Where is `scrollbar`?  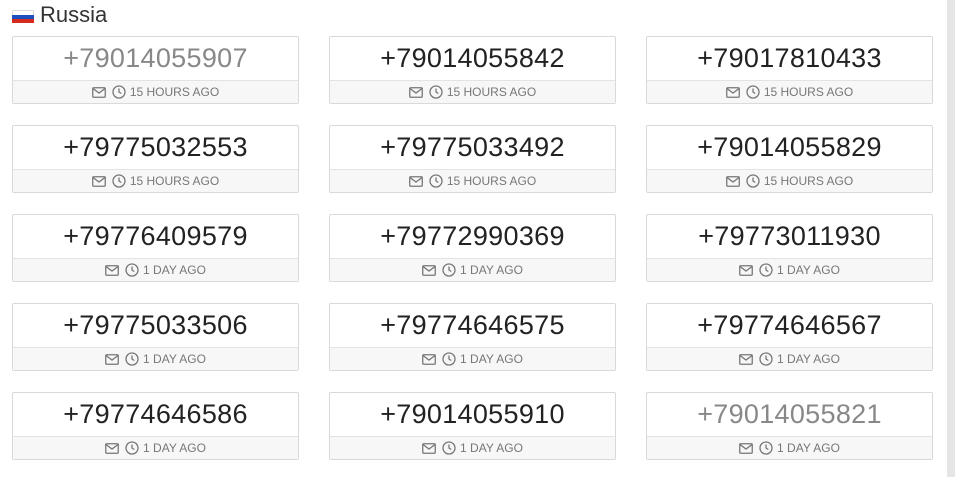
scrollbar is located at coordinates (951, 238).